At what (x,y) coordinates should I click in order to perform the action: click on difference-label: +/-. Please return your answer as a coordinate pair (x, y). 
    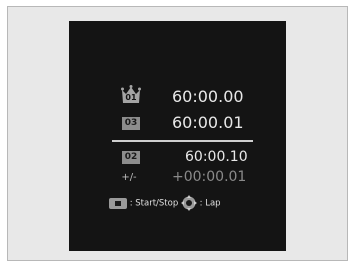
    Looking at the image, I should click on (129, 177).